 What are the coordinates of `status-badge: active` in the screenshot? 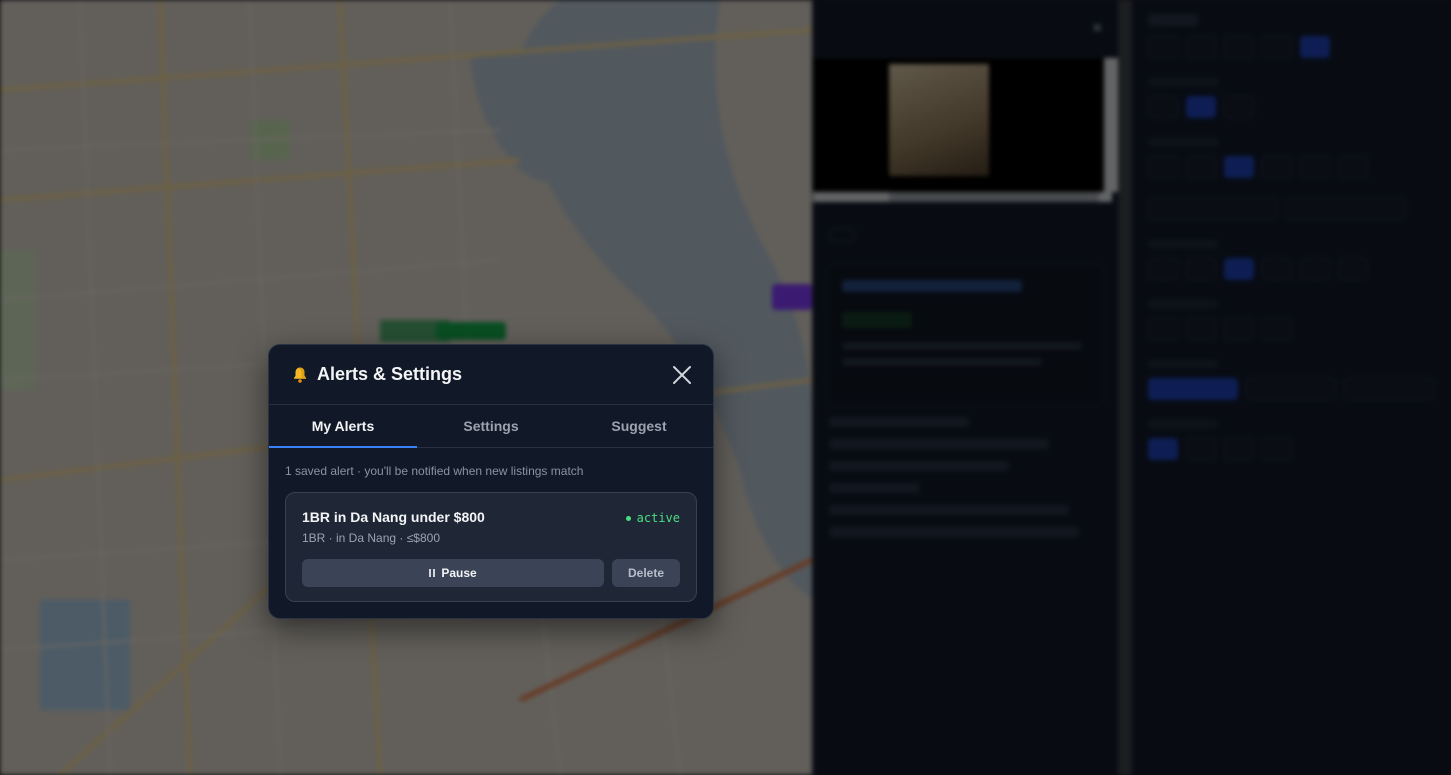 It's located at (652, 518).